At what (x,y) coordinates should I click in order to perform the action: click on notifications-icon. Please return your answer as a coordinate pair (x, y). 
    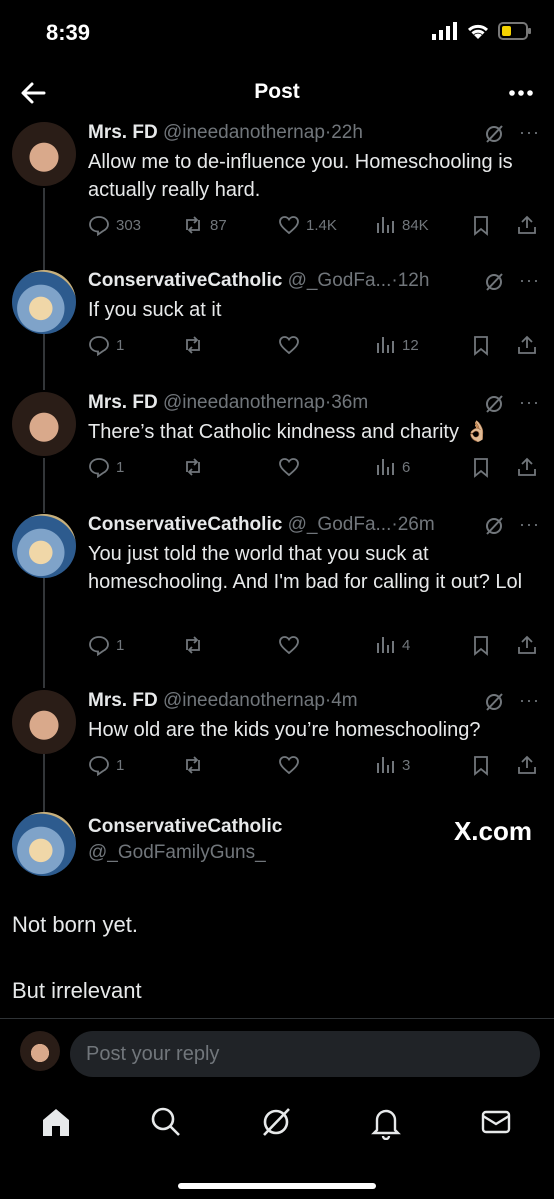
    Looking at the image, I should click on (386, 1122).